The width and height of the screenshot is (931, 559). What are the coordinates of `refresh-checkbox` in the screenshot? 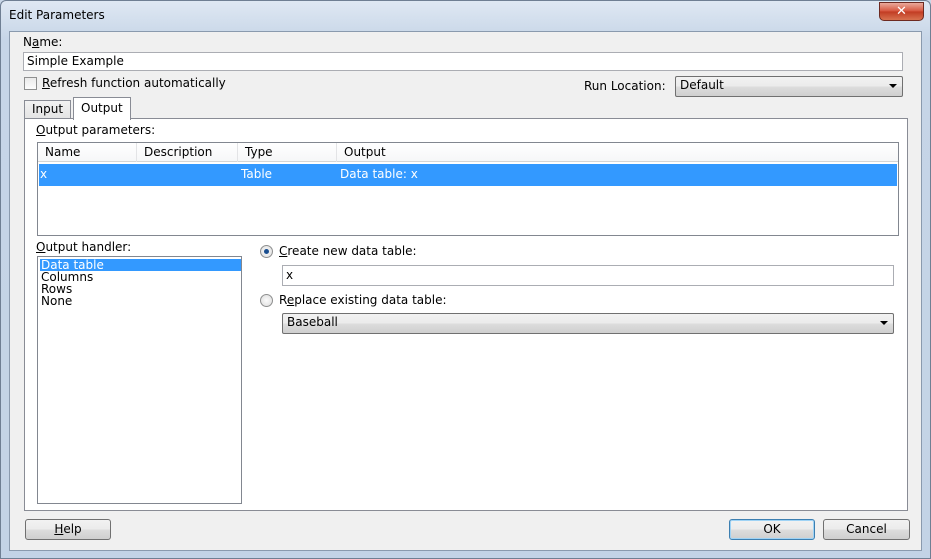 It's located at (30, 83).